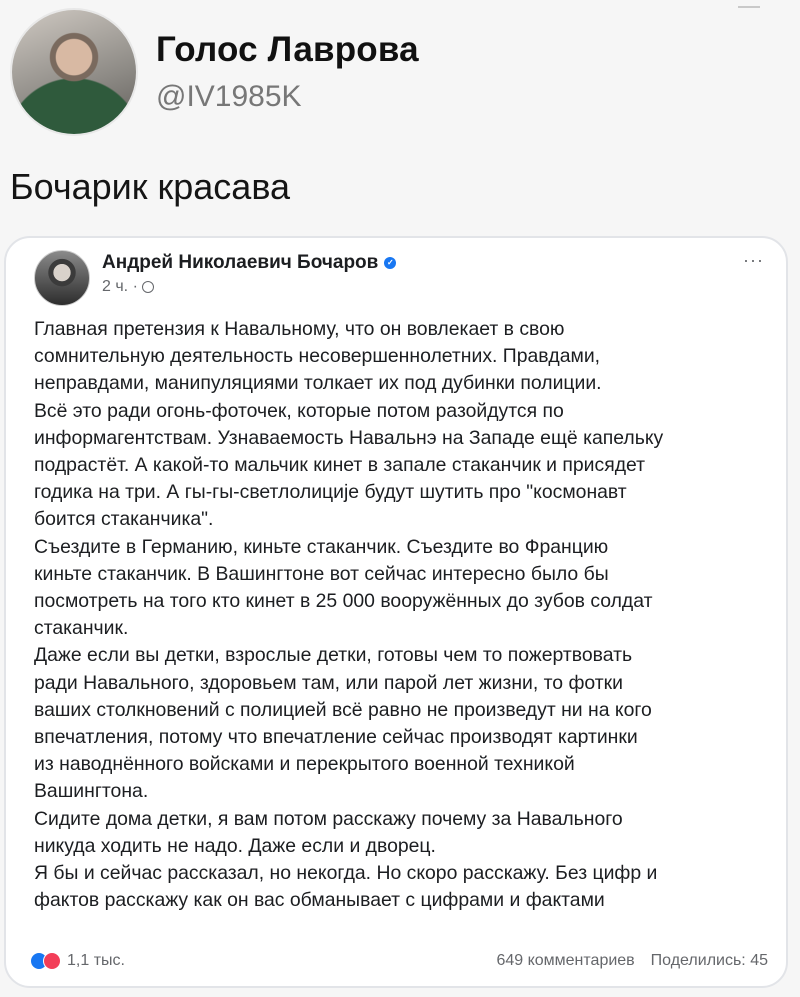 The width and height of the screenshot is (800, 997). I want to click on post-author-avatar, so click(62, 278).